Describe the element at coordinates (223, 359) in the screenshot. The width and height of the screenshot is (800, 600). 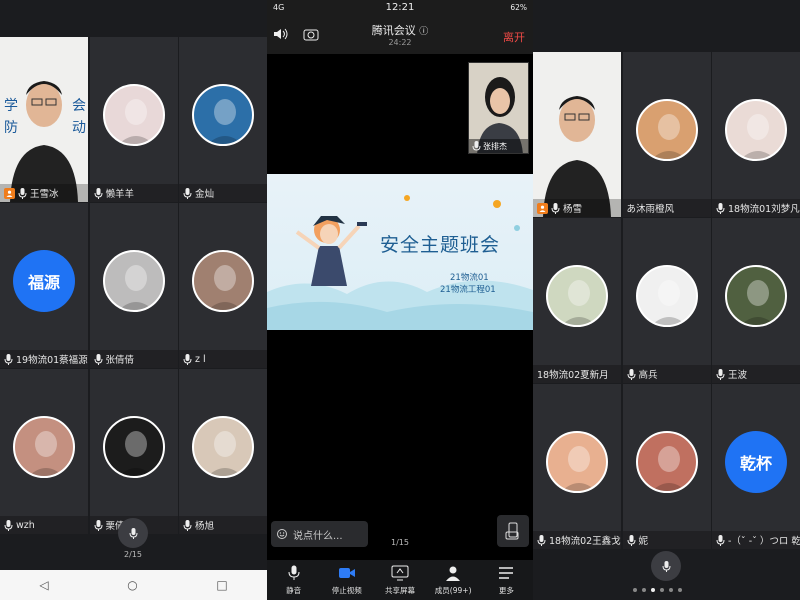
I see `participant-name-label: z l` at that location.